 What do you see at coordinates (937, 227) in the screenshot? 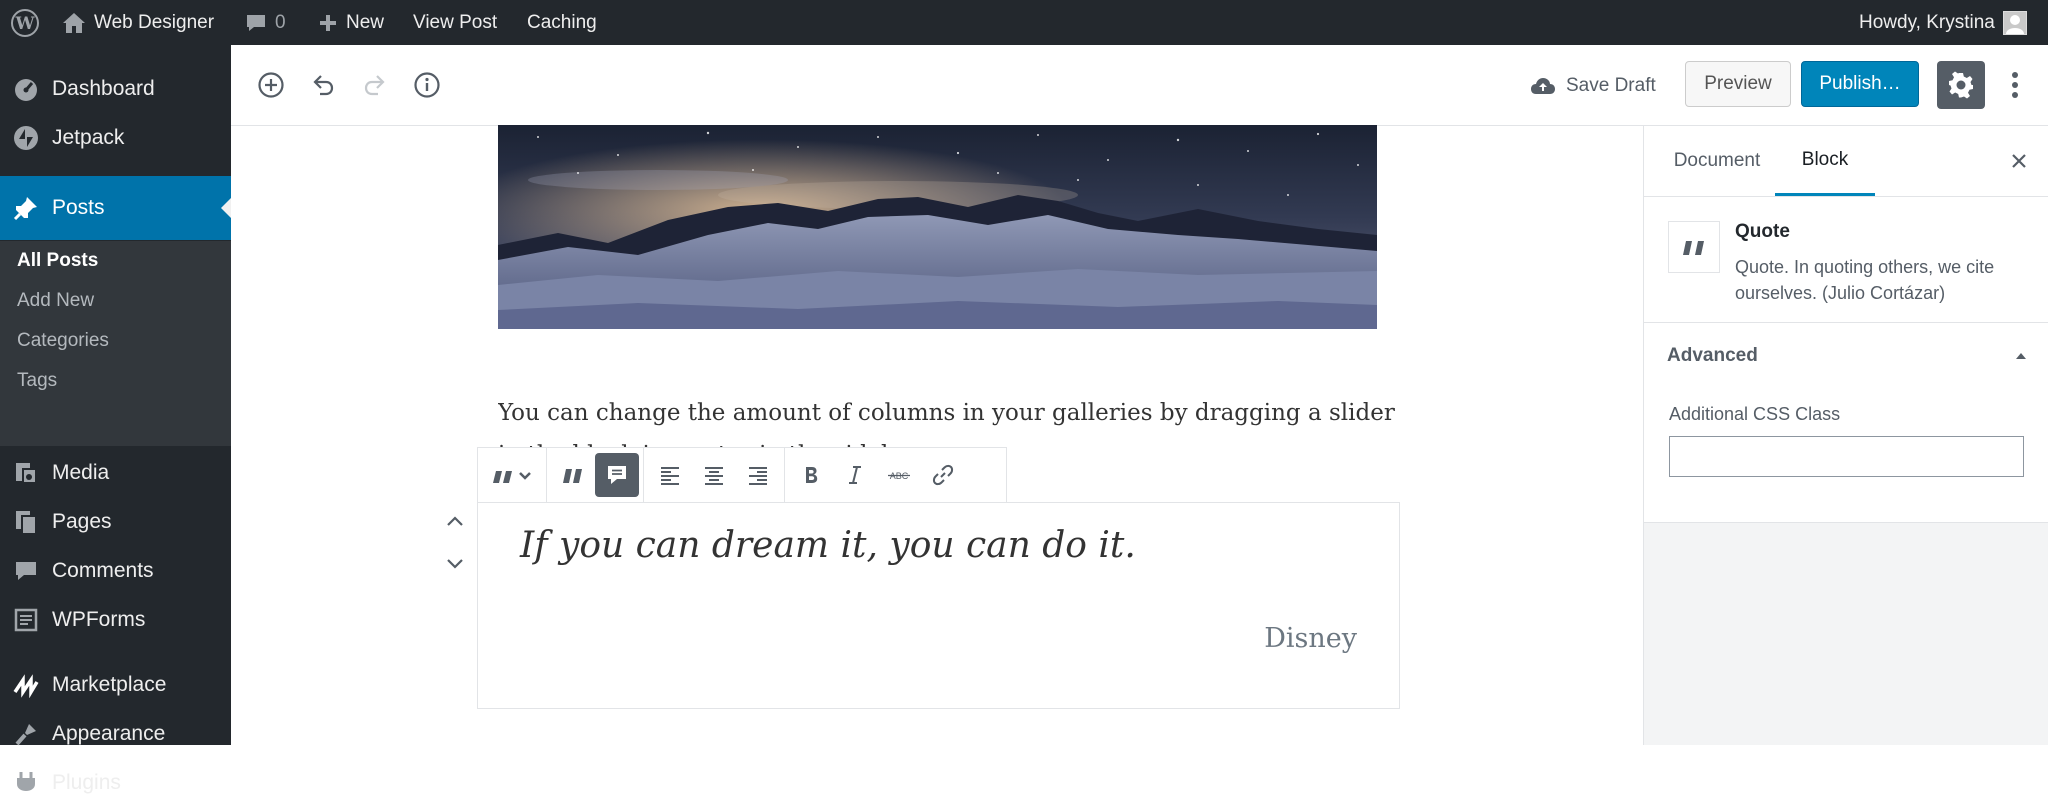
I see `mountain-night-image` at bounding box center [937, 227].